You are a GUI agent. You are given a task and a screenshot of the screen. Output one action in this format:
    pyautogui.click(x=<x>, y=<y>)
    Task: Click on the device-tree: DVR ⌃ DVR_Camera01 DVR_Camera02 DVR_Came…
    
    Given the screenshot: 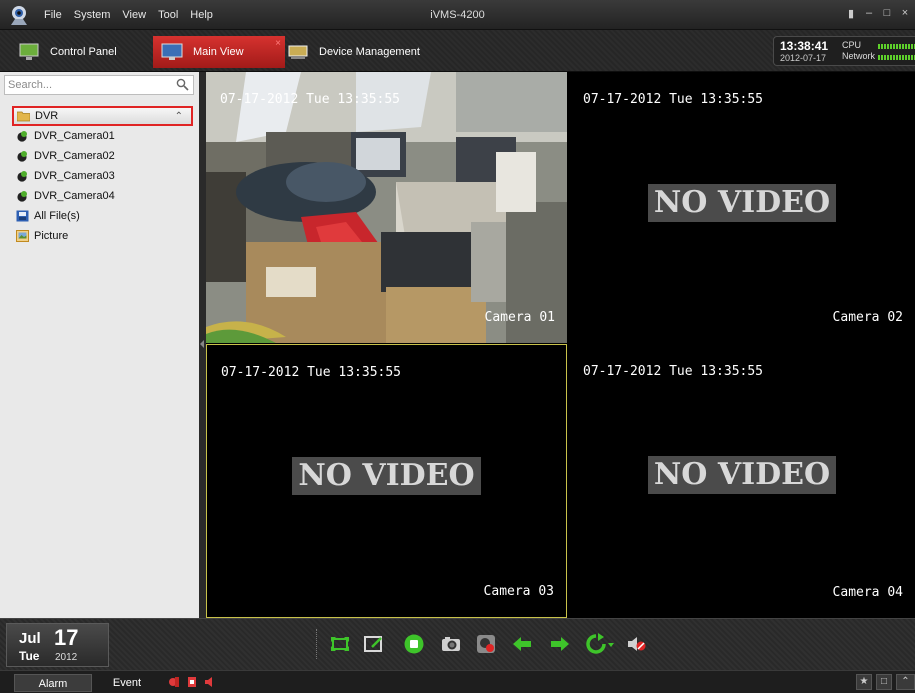 What is the action you would take?
    pyautogui.click(x=99, y=176)
    